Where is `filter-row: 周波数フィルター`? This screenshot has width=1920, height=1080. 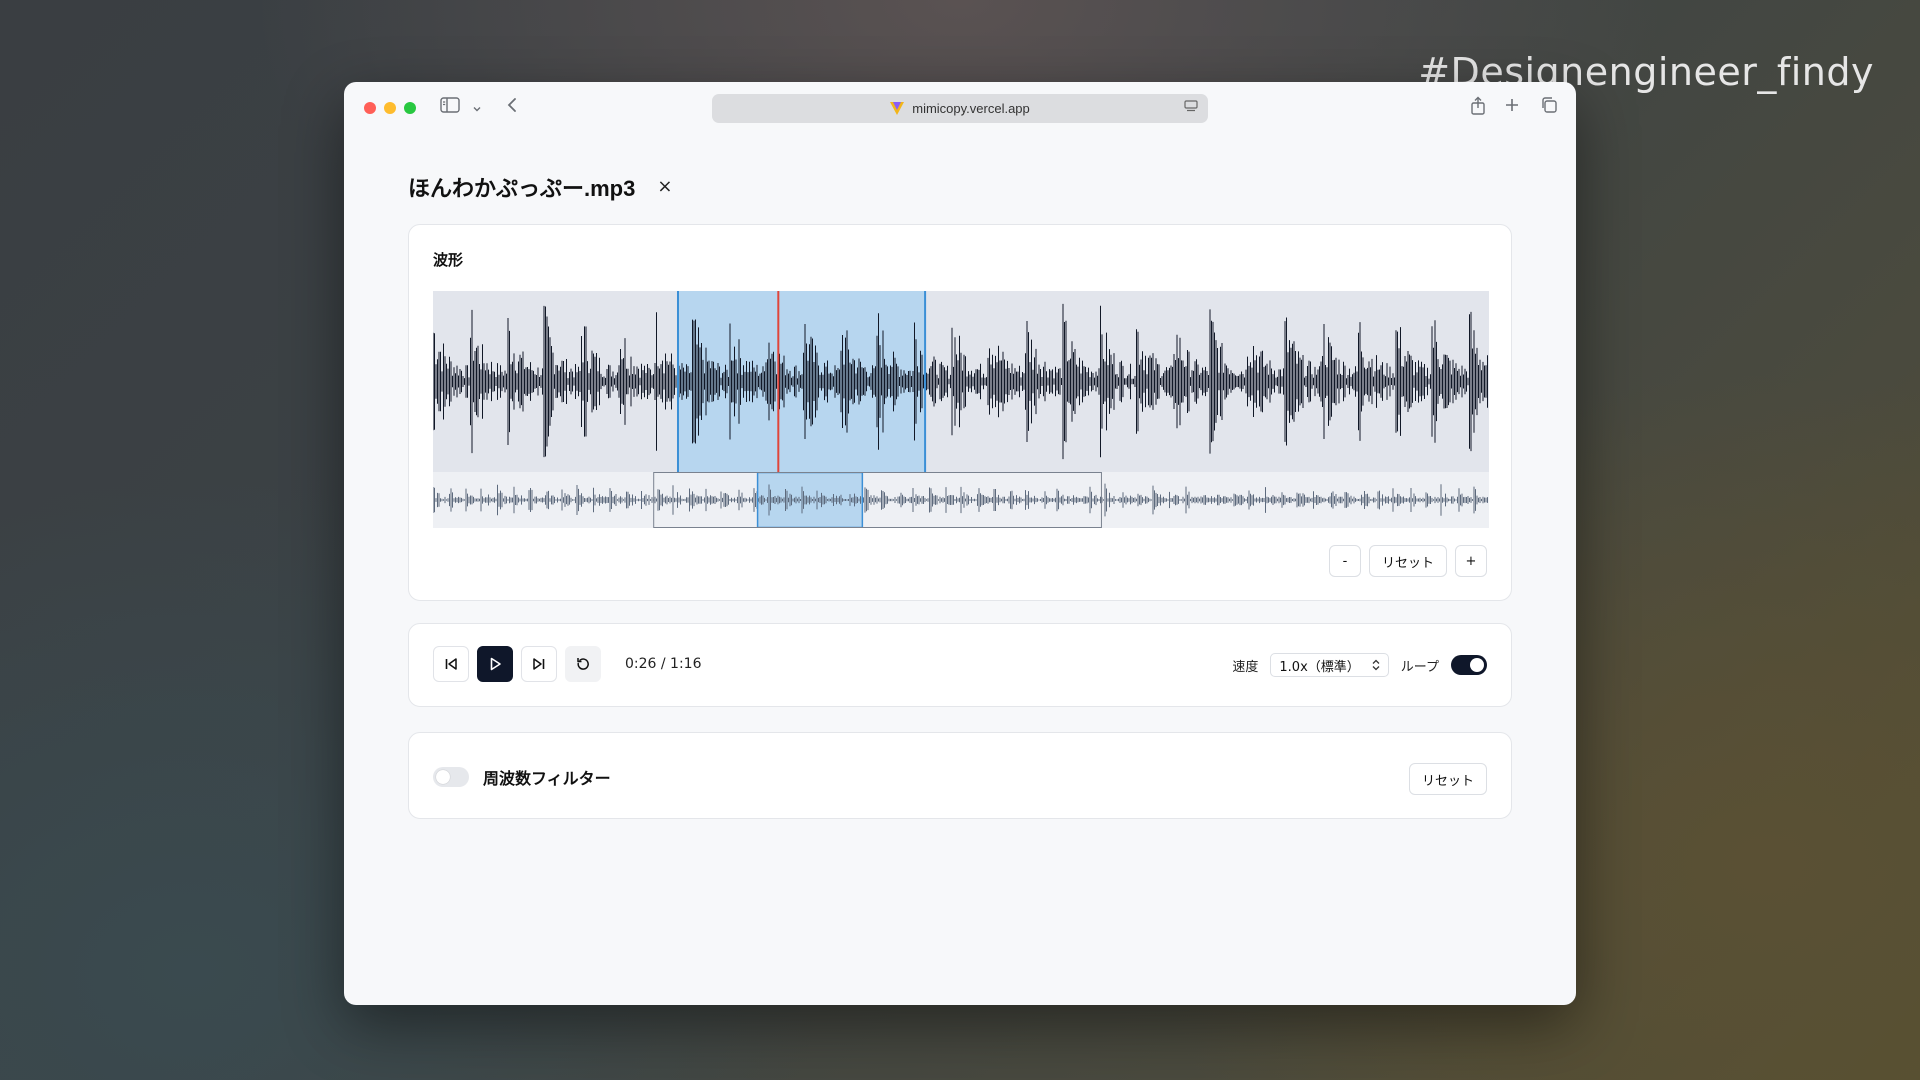 filter-row: 周波数フィルター is located at coordinates (522, 777).